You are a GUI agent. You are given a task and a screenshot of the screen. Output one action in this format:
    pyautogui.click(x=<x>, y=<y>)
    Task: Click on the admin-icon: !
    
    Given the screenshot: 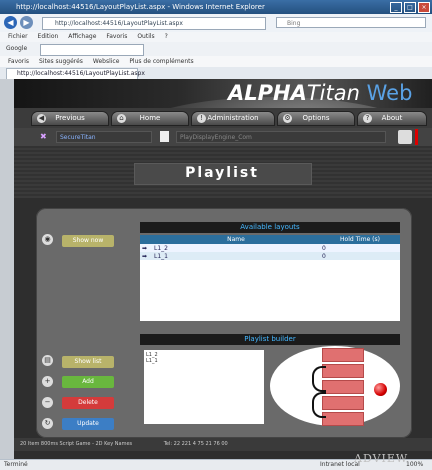 What is the action you would take?
    pyautogui.click(x=201, y=118)
    